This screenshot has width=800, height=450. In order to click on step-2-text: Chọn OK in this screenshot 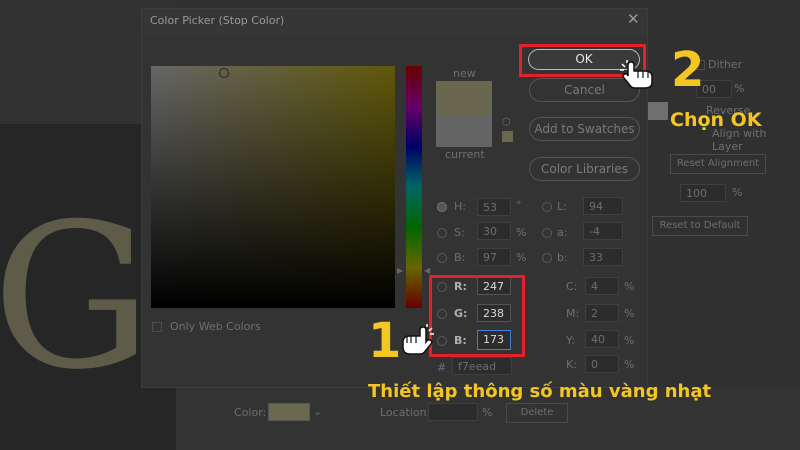, I will do `click(716, 120)`.